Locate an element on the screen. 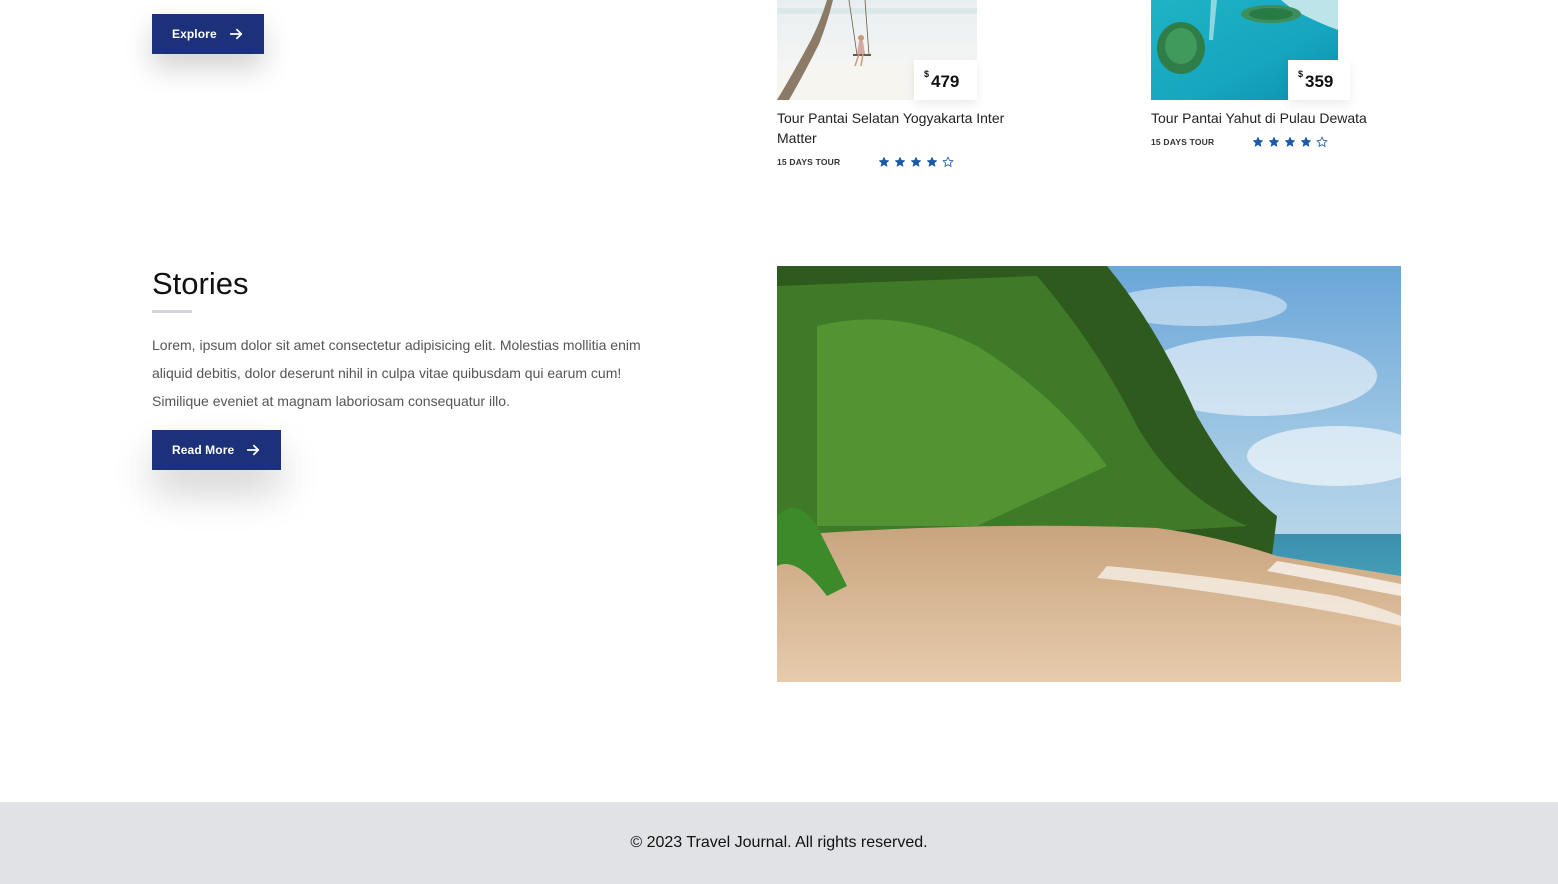 This screenshot has height=884, width=1558. price-badge: $ 479 is located at coordinates (945, 80).